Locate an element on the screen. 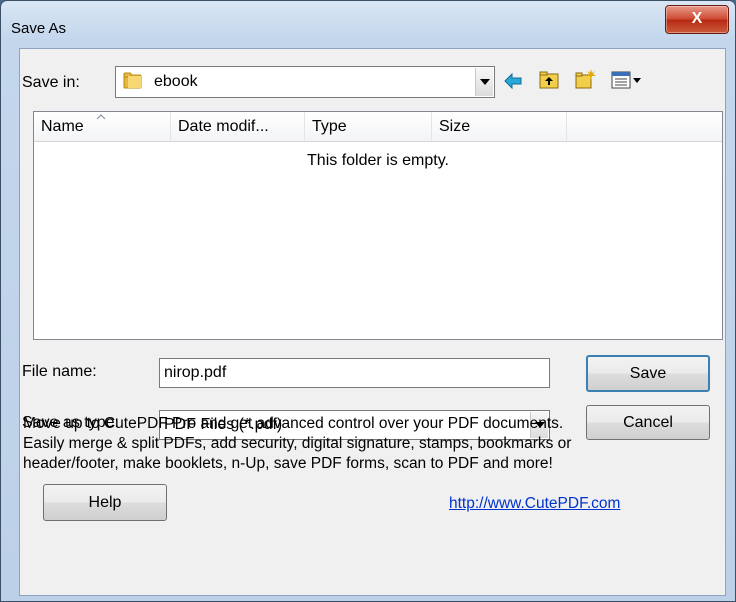 This screenshot has height=602, width=736. column-header-type: Type is located at coordinates (368, 126).